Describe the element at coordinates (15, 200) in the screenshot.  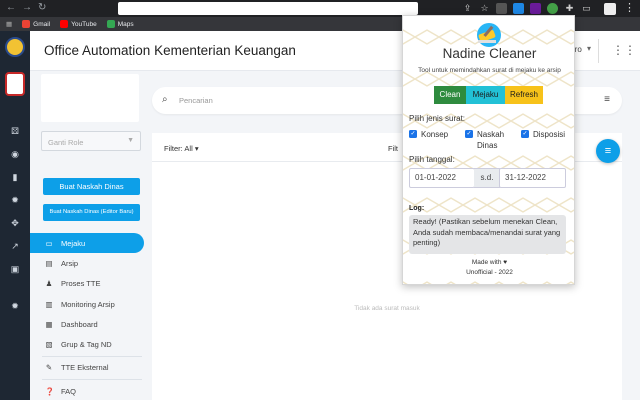
I see `rail-gear-icon: ✹` at that location.